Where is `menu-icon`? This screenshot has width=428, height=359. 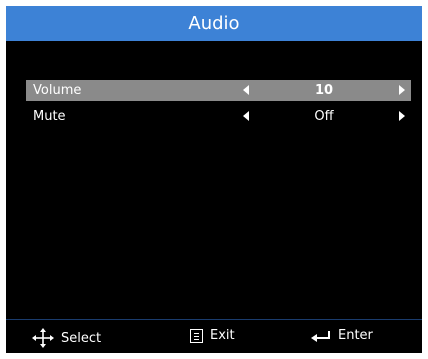
menu-icon is located at coordinates (196, 335).